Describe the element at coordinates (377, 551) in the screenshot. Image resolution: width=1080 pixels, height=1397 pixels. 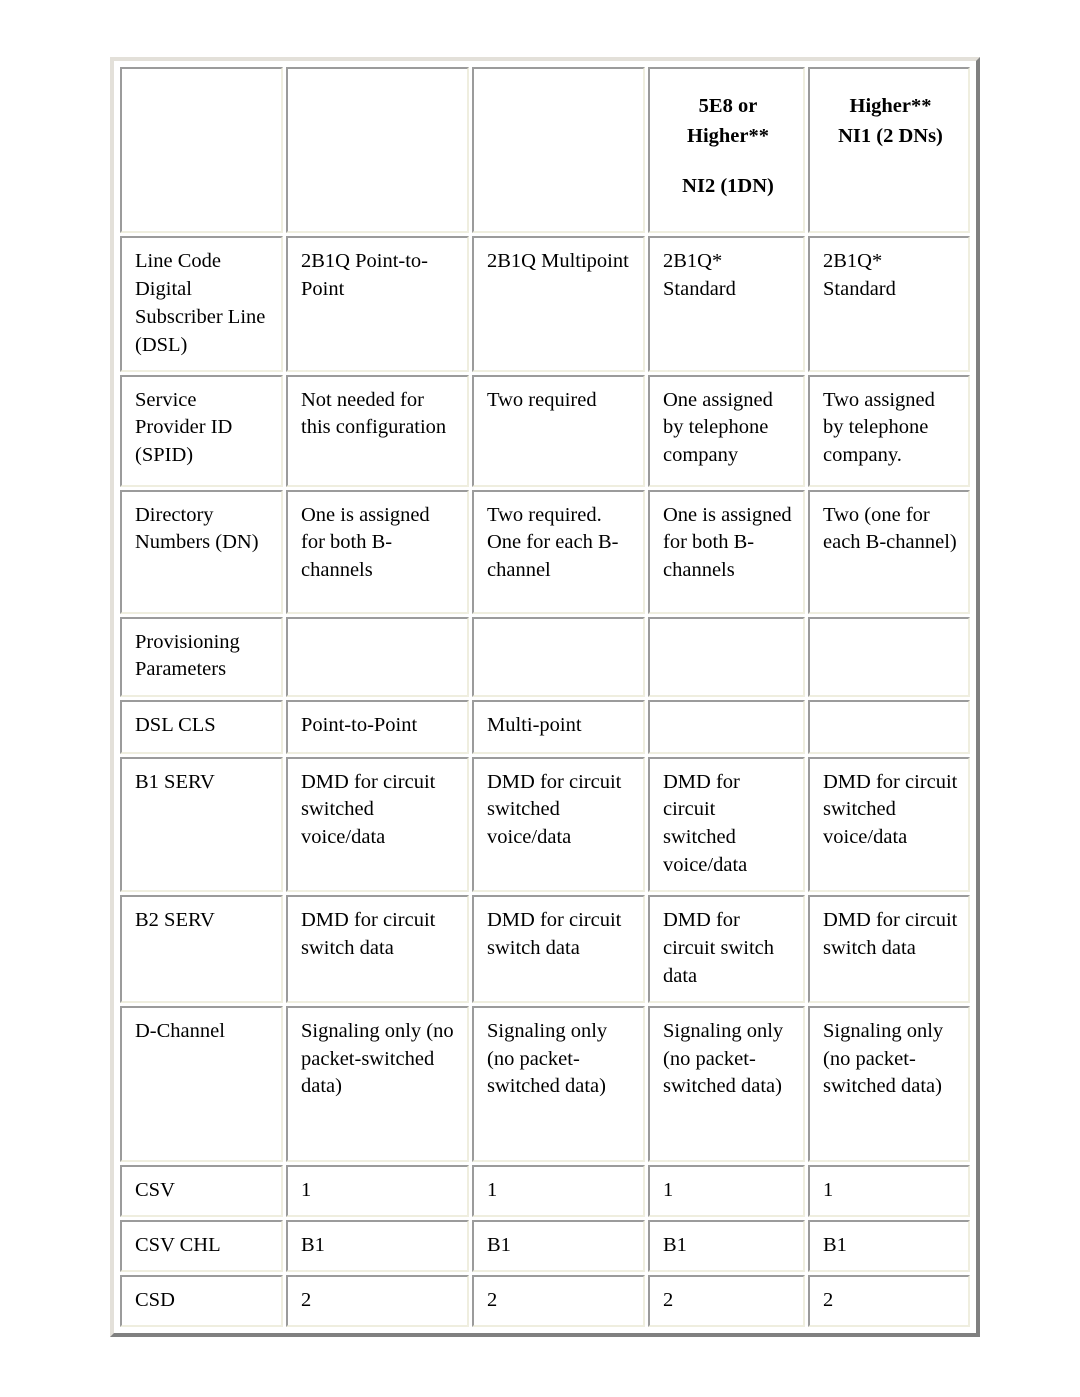
I see `cell-directory-numbers-c1: One is assigned for both B-channels` at that location.